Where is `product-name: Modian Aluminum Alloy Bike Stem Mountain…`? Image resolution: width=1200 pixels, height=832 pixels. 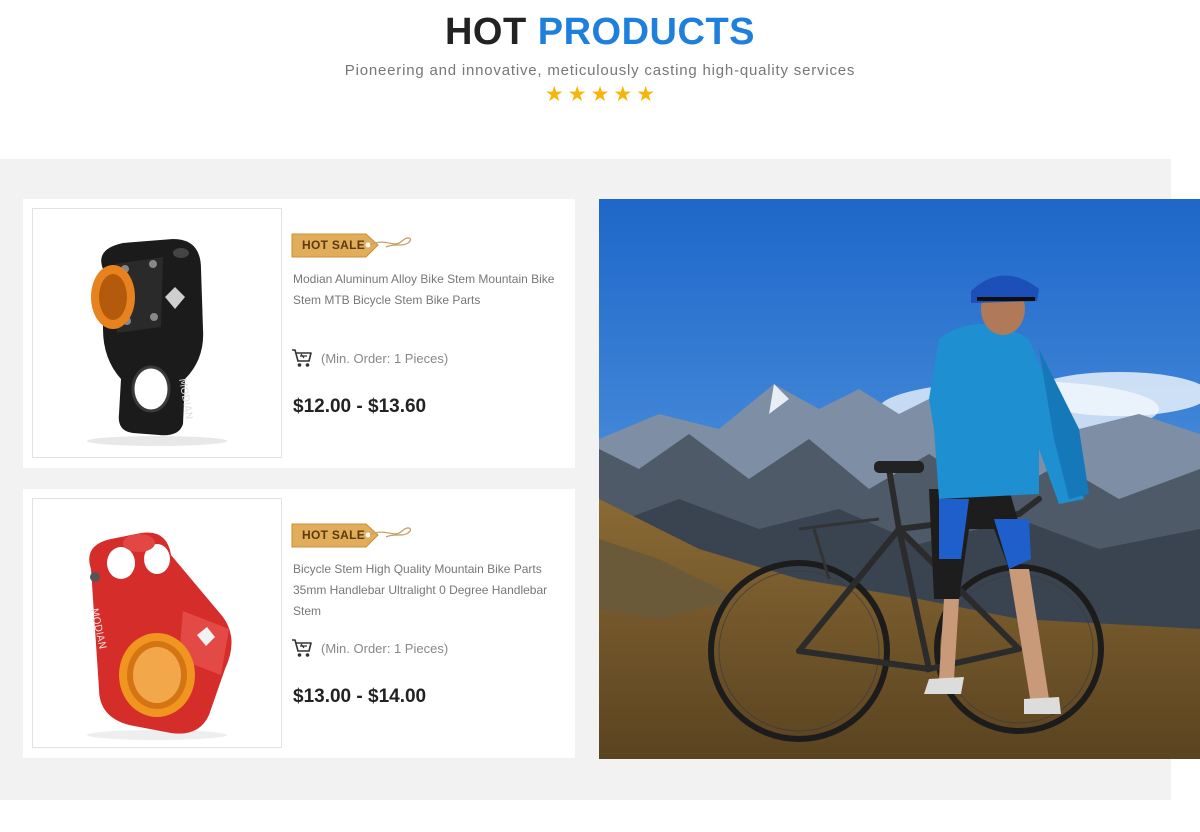 product-name: Modian Aluminum Alloy Bike Stem Mountain… is located at coordinates (432, 290).